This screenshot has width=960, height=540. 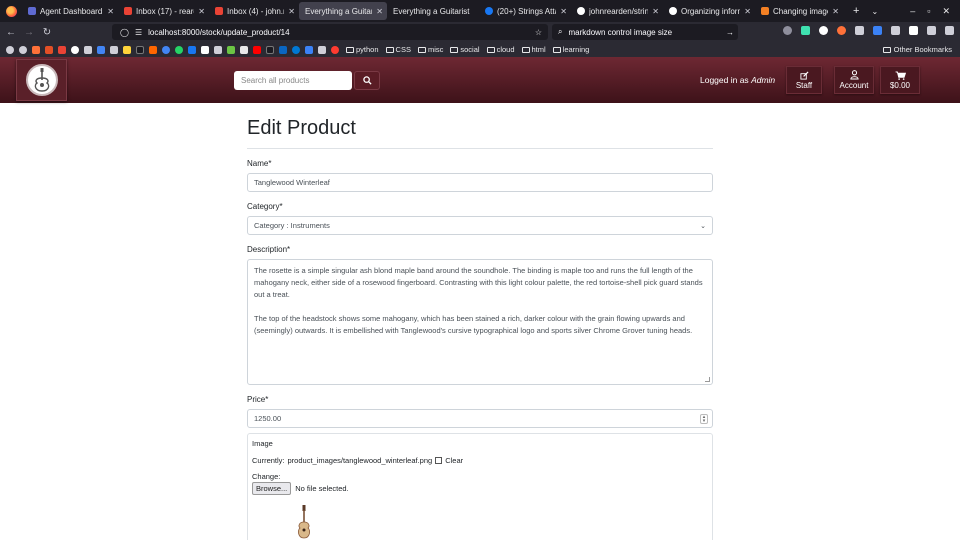 I want to click on folder-icon, so click(x=454, y=49).